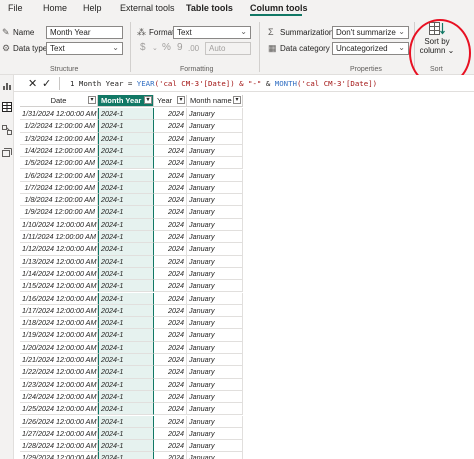 Image resolution: width=474 pixels, height=459 pixels. Describe the element at coordinates (46, 83) in the screenshot. I see `commit-formula-icon: ✓` at that location.